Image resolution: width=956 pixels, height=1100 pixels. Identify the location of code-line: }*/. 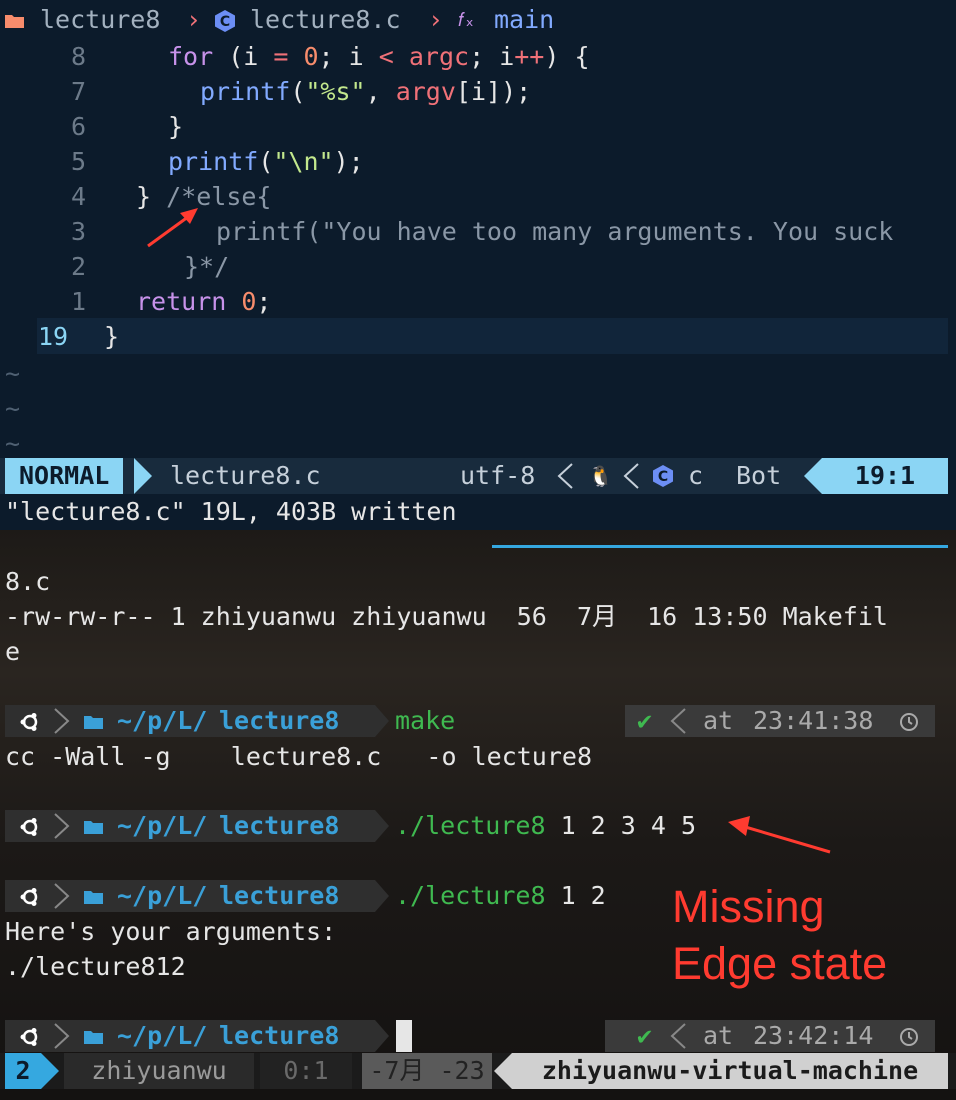
(206, 266).